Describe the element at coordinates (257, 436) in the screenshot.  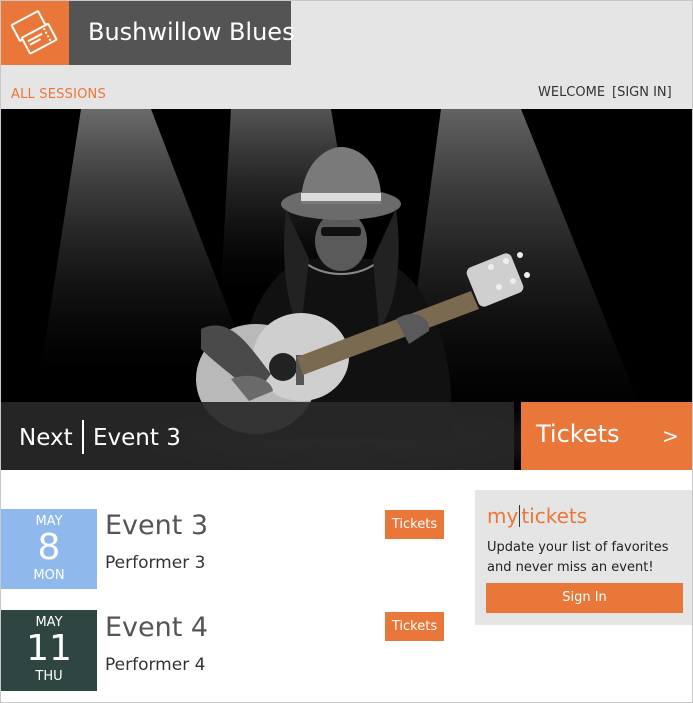
I see `next-event-band` at that location.